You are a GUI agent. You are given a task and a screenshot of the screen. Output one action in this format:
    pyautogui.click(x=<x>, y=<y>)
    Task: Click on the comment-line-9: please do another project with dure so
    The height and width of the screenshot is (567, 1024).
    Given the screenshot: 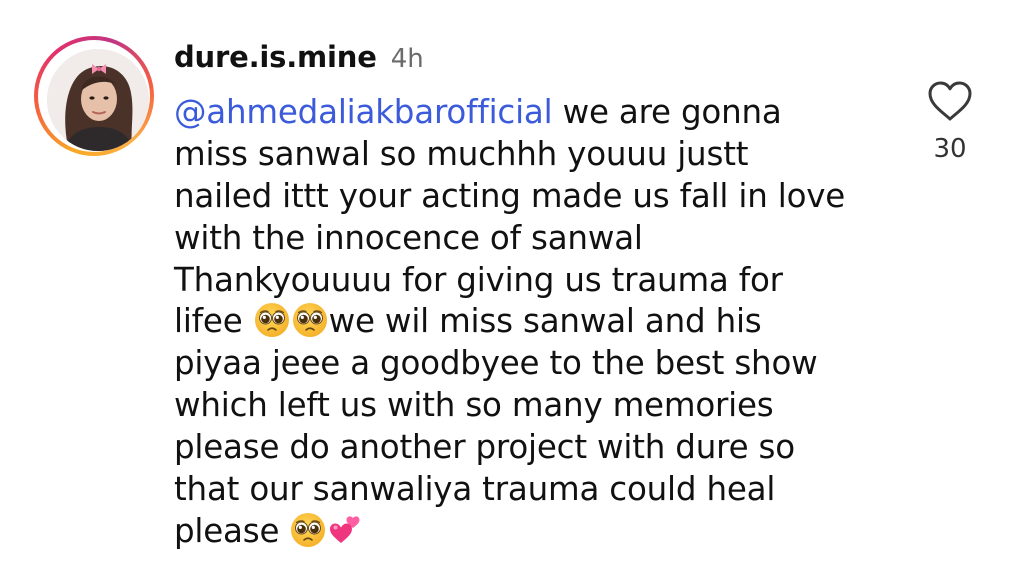 What is the action you would take?
    pyautogui.click(x=484, y=447)
    